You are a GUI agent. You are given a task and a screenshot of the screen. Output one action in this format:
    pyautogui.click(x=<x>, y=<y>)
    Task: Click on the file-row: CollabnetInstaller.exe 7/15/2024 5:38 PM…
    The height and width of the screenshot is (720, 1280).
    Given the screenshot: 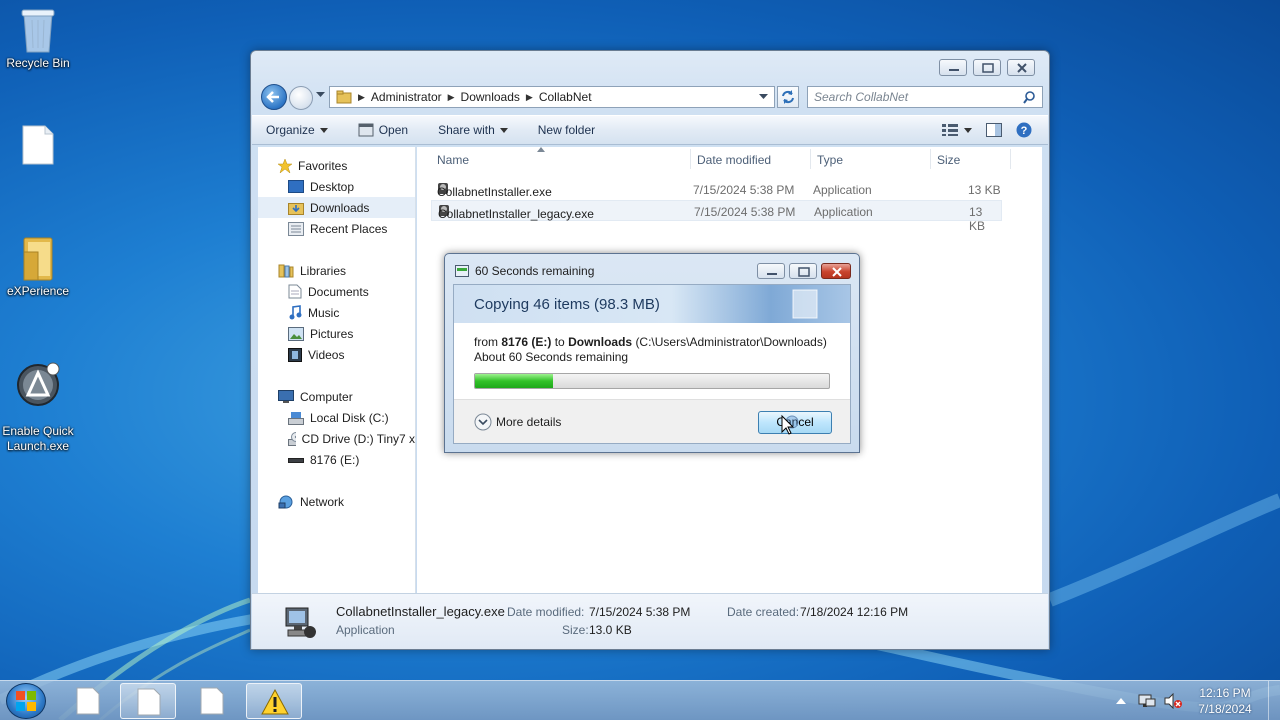 What is the action you would take?
    pyautogui.click(x=716, y=189)
    